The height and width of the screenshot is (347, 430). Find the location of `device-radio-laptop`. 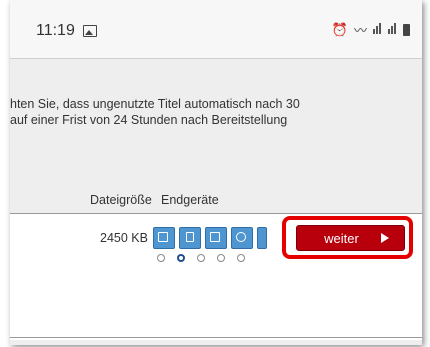

device-radio-laptop is located at coordinates (161, 258).